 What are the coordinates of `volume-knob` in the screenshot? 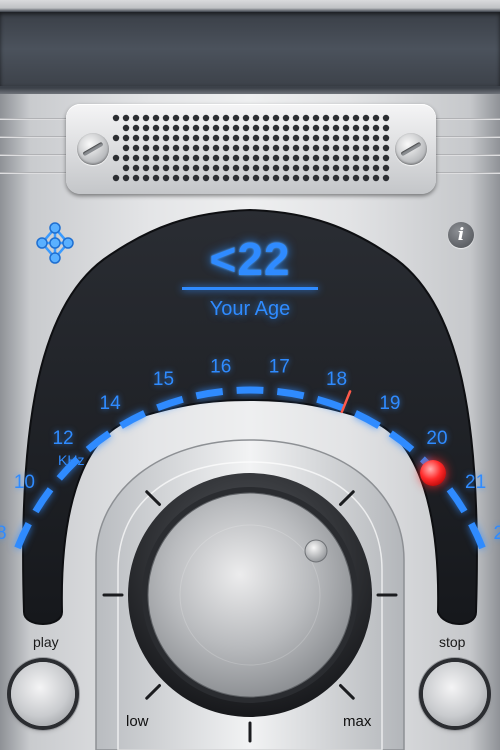 It's located at (250, 595).